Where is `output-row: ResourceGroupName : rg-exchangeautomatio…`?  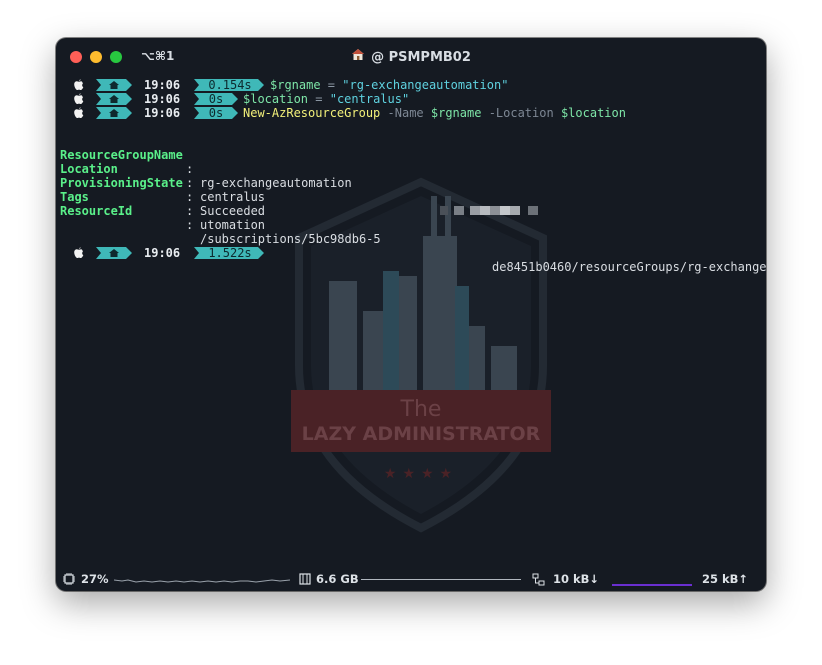
output-row: ResourceGroupName : rg-exchangeautomatio… is located at coordinates (206, 169).